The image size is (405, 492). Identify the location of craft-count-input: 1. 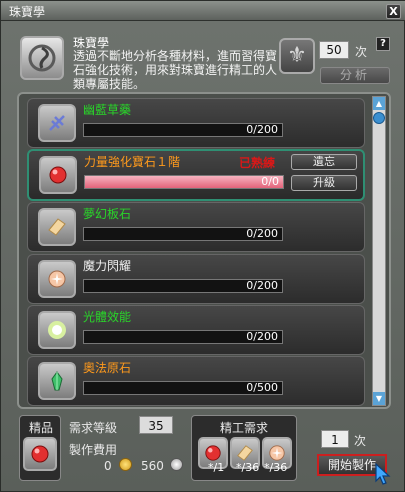
(335, 439).